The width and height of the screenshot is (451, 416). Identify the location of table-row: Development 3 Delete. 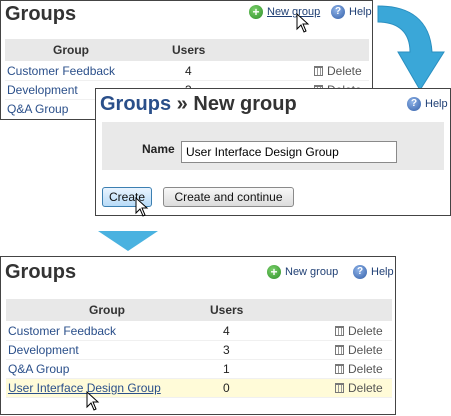
(199, 350).